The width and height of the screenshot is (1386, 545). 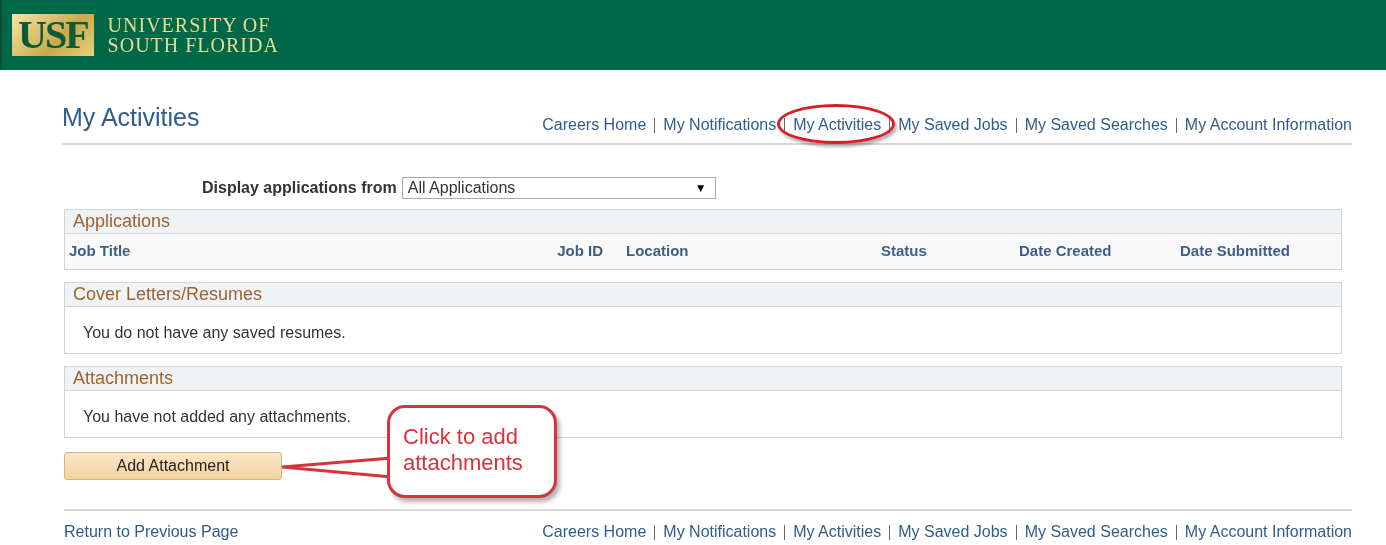 What do you see at coordinates (189, 25) in the screenshot?
I see `university-name: UNIVERSITY OF` at bounding box center [189, 25].